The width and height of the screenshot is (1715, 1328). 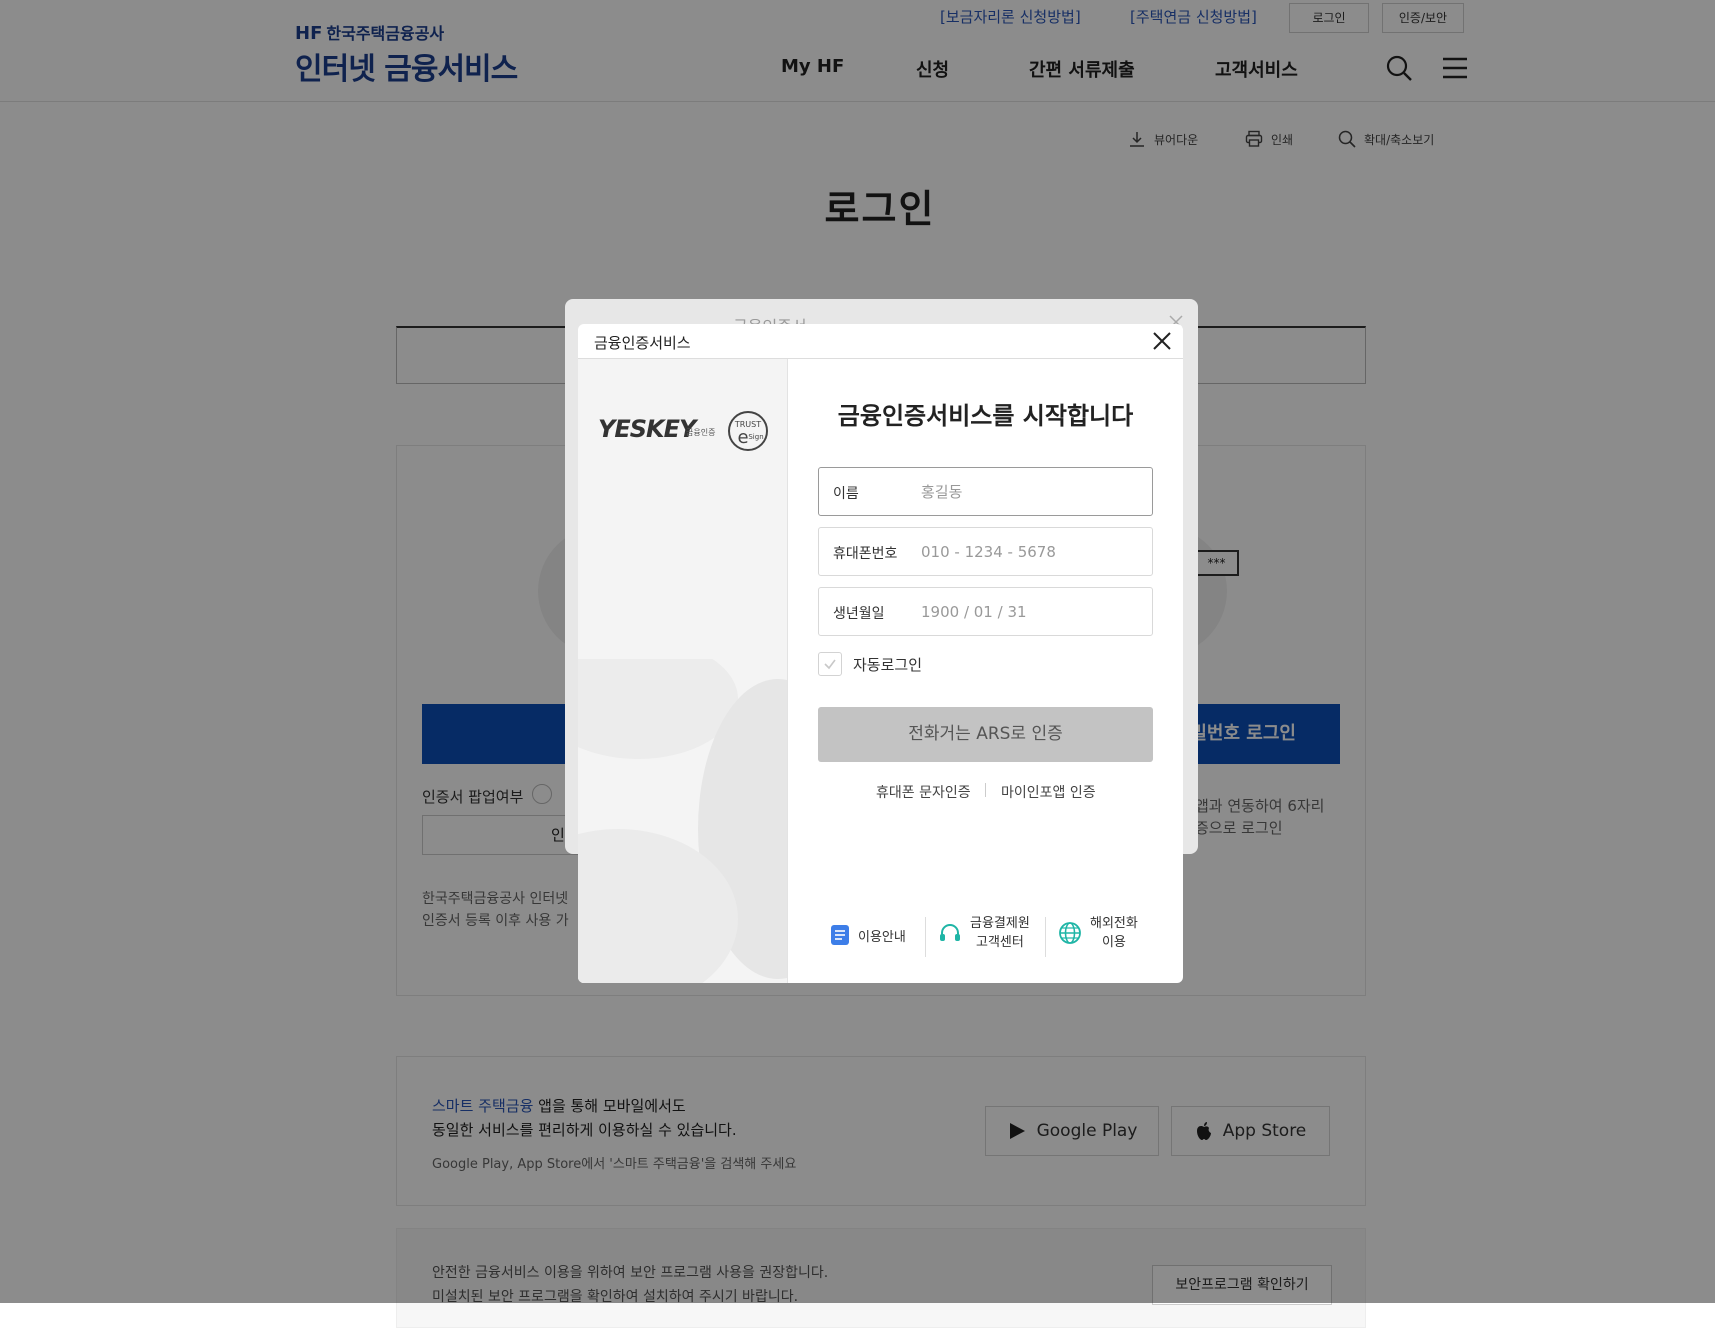 I want to click on overseas-call-link: 해외전화 이용, so click(x=1098, y=933).